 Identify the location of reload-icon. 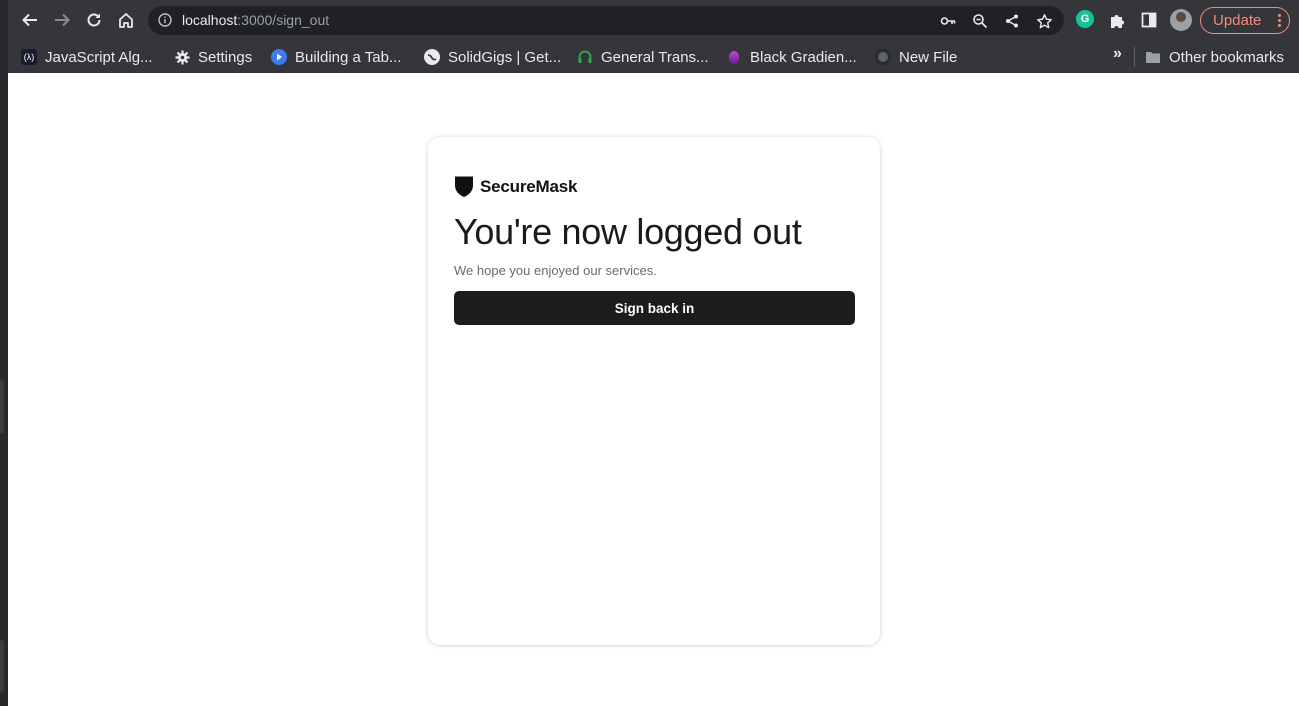
(94, 20).